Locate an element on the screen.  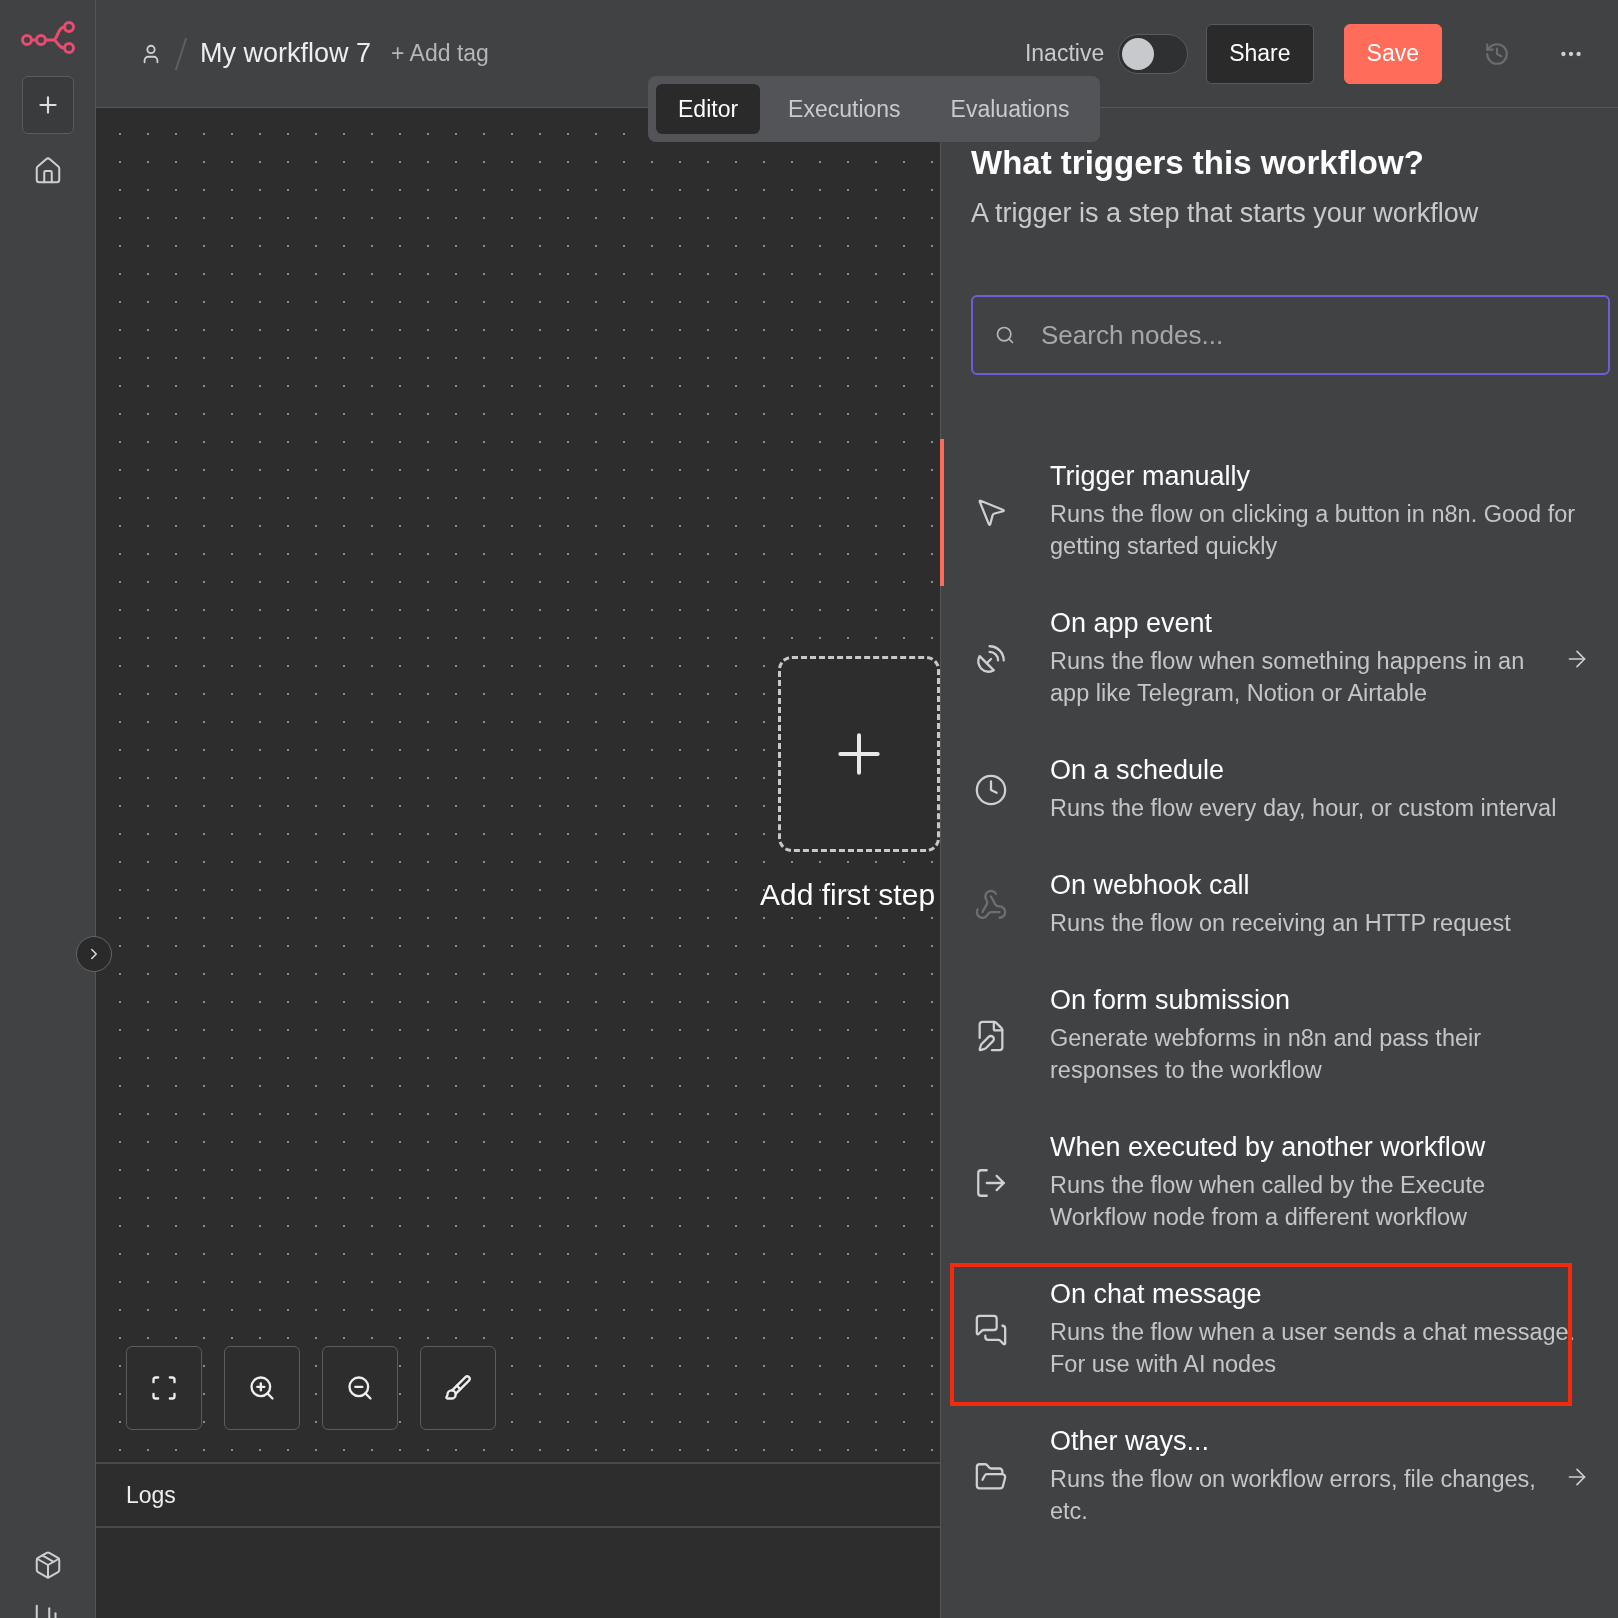
trigger-title: On a schedule is located at coordinates (1138, 770).